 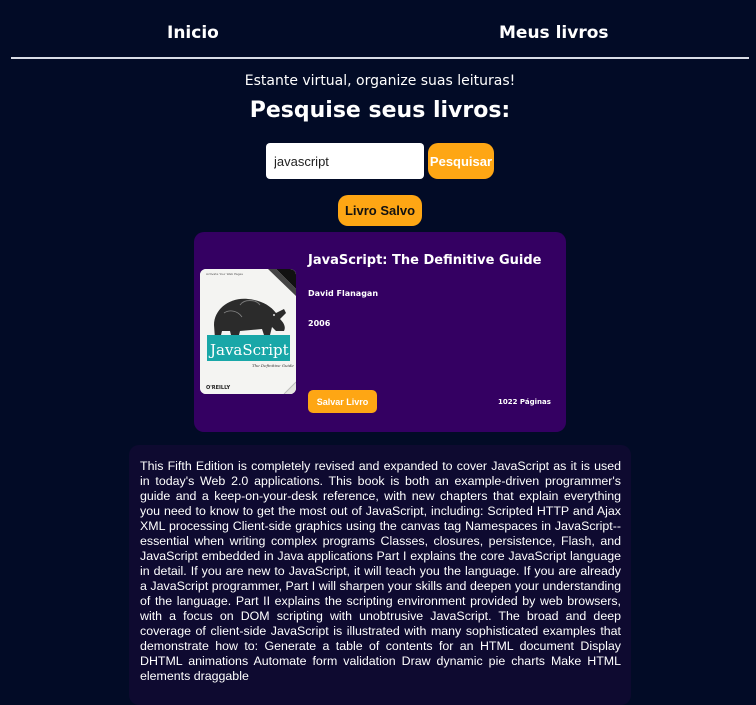 What do you see at coordinates (193, 33) in the screenshot?
I see `nav-link-inicio: Inicio` at bounding box center [193, 33].